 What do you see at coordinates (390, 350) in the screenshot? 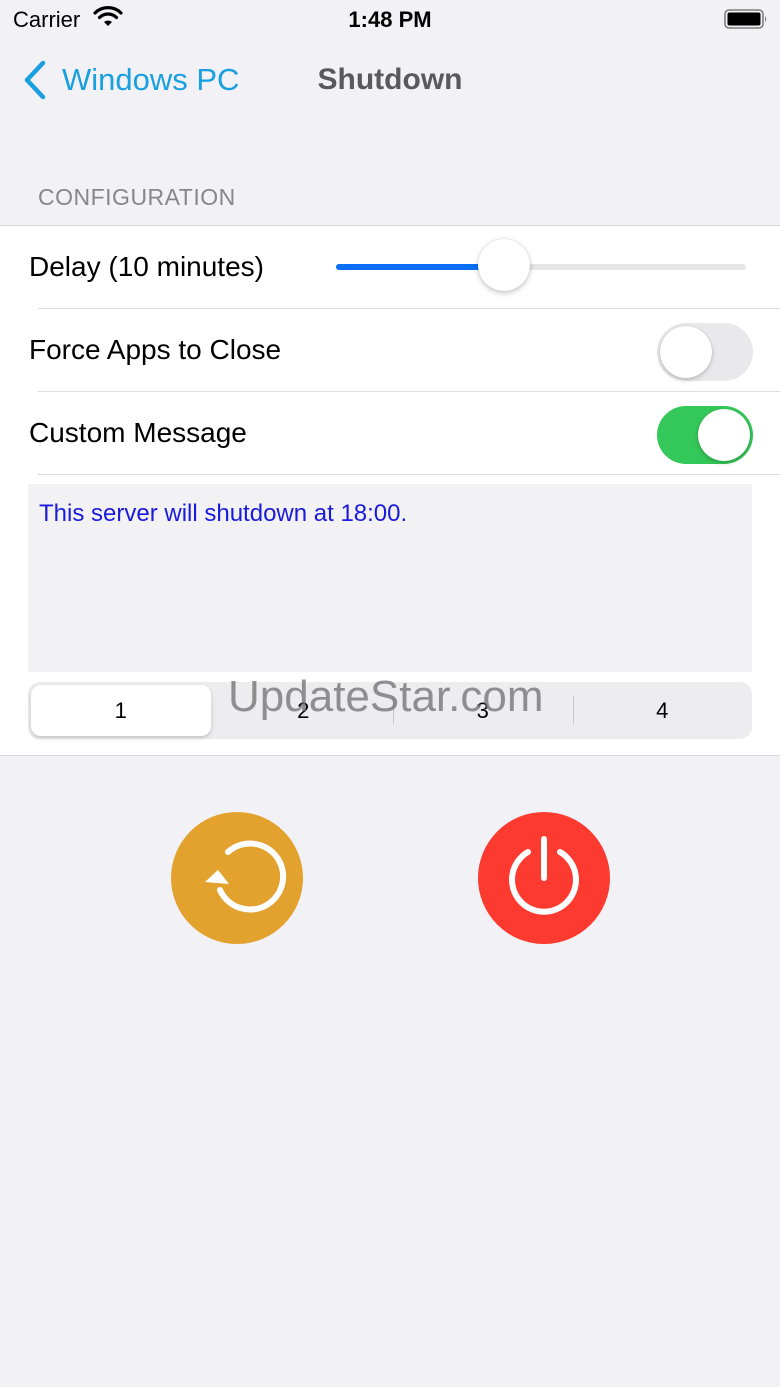
I see `force-apps-row: Force Apps to Close` at bounding box center [390, 350].